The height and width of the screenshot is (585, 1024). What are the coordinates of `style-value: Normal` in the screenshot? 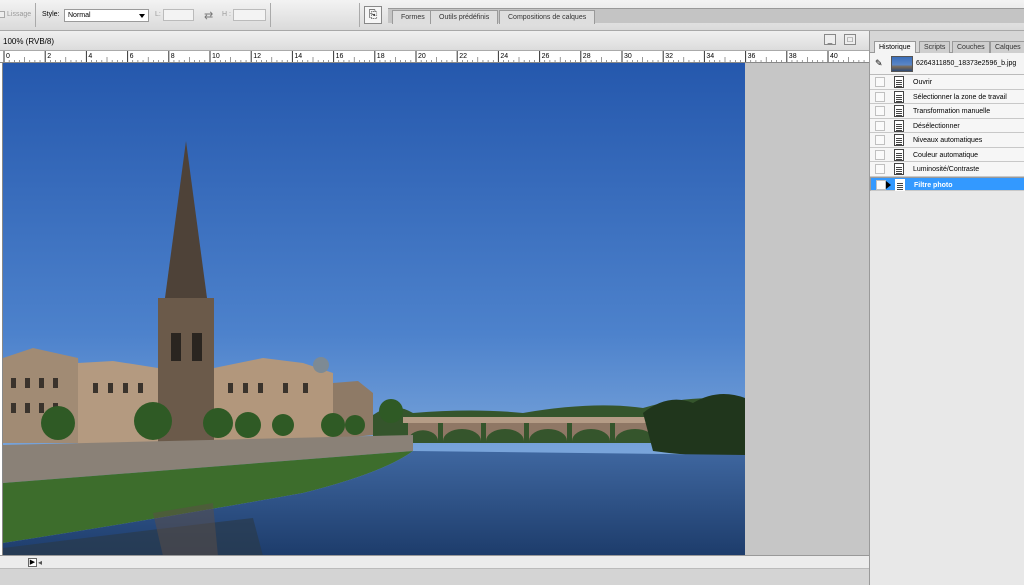 It's located at (79, 15).